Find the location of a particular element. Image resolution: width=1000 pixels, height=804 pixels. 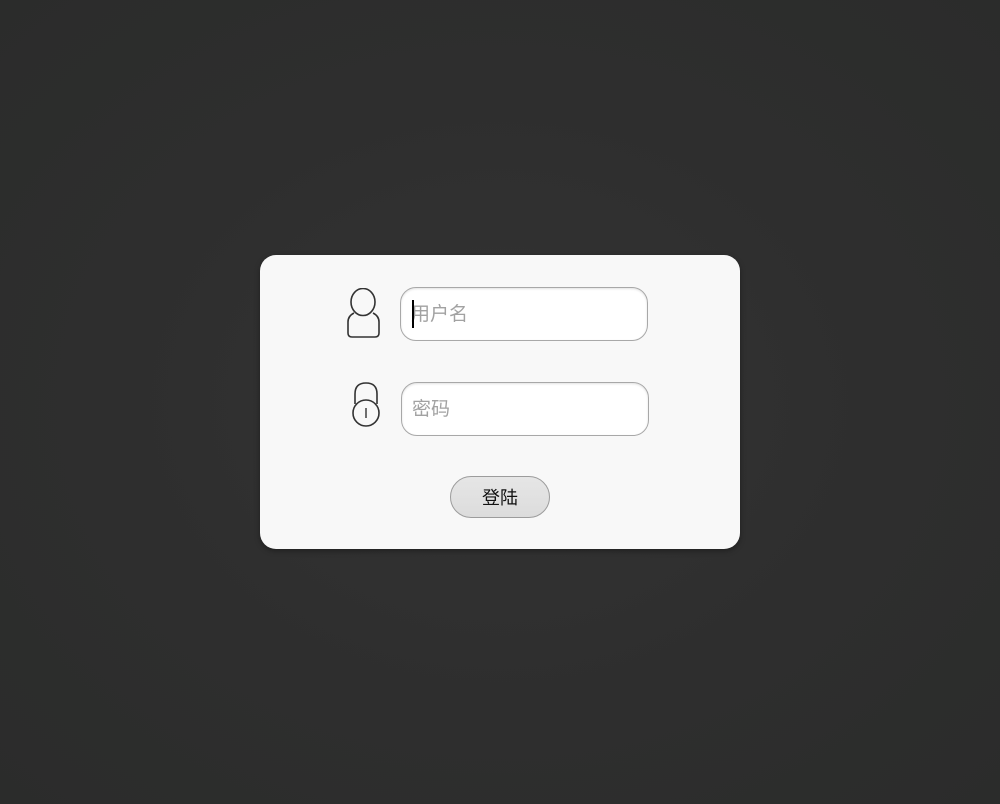

lock-icon is located at coordinates (366, 404).